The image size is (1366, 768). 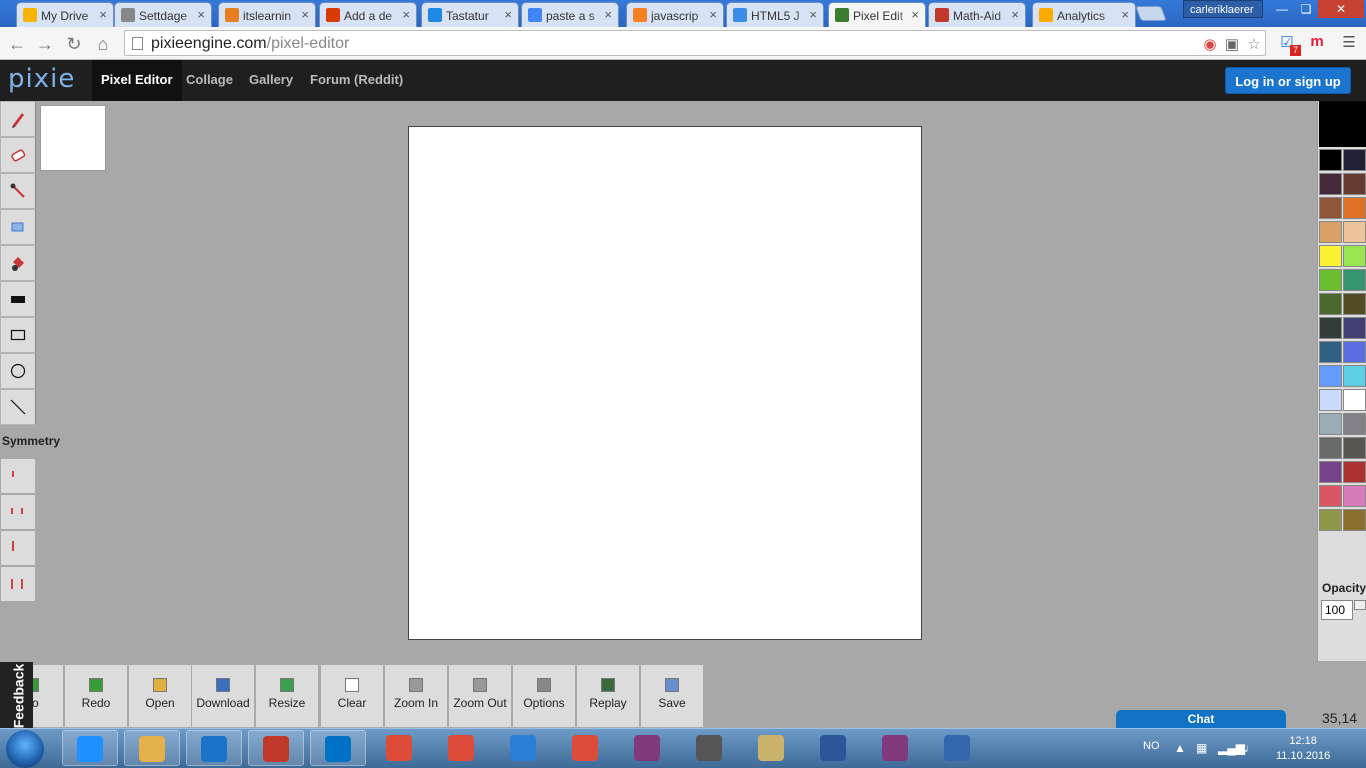 I want to click on line-tool, so click(x=18, y=407).